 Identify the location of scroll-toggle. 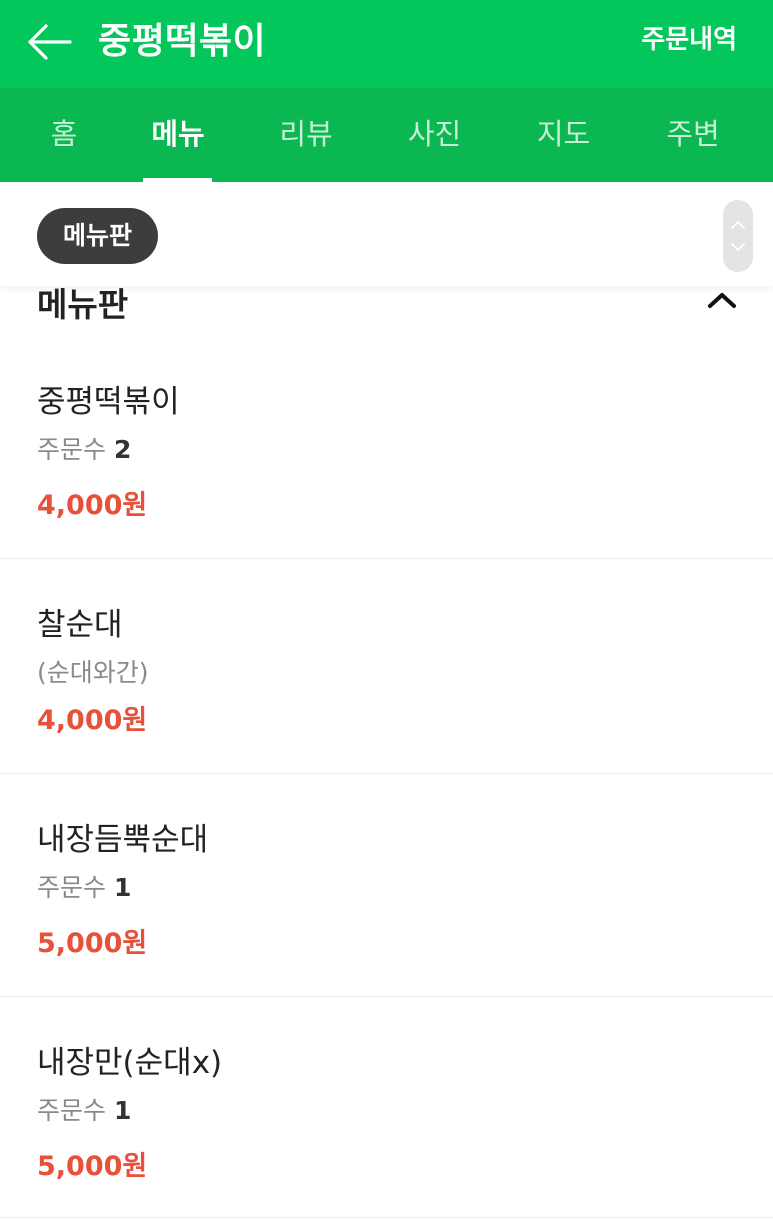
(738, 236).